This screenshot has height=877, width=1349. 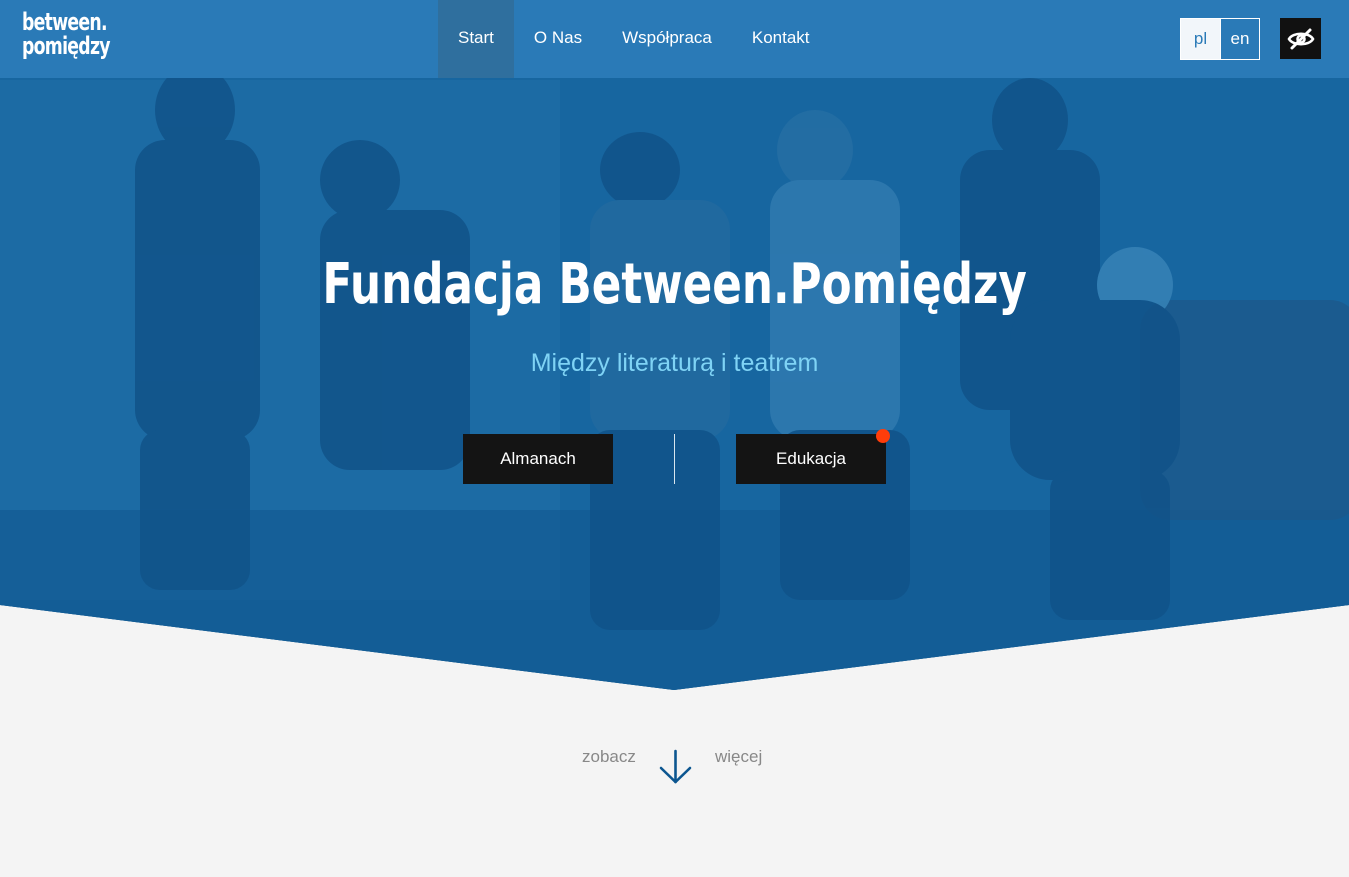 I want to click on language-switcher: pl en, so click(x=1220, y=39).